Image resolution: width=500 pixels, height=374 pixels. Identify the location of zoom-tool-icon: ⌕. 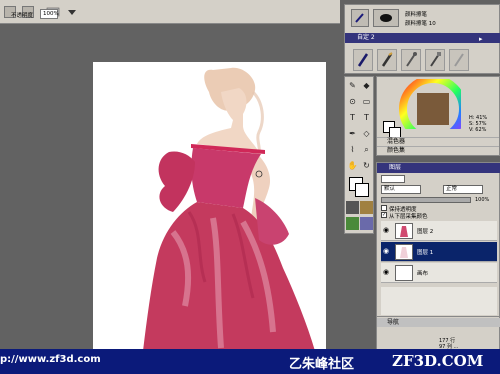
(366, 149).